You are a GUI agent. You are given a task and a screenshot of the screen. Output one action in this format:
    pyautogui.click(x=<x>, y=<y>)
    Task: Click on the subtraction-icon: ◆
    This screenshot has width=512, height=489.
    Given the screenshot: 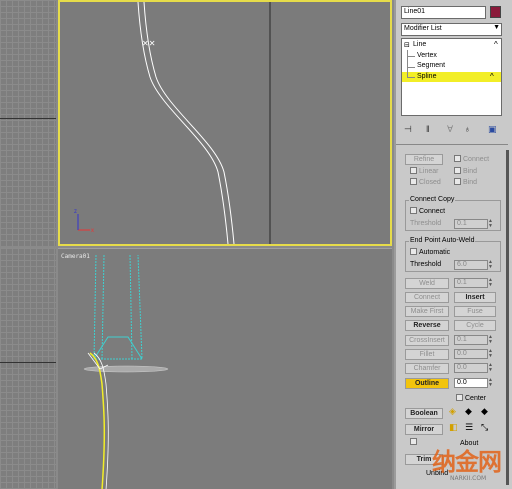 What is the action you would take?
    pyautogui.click(x=468, y=411)
    